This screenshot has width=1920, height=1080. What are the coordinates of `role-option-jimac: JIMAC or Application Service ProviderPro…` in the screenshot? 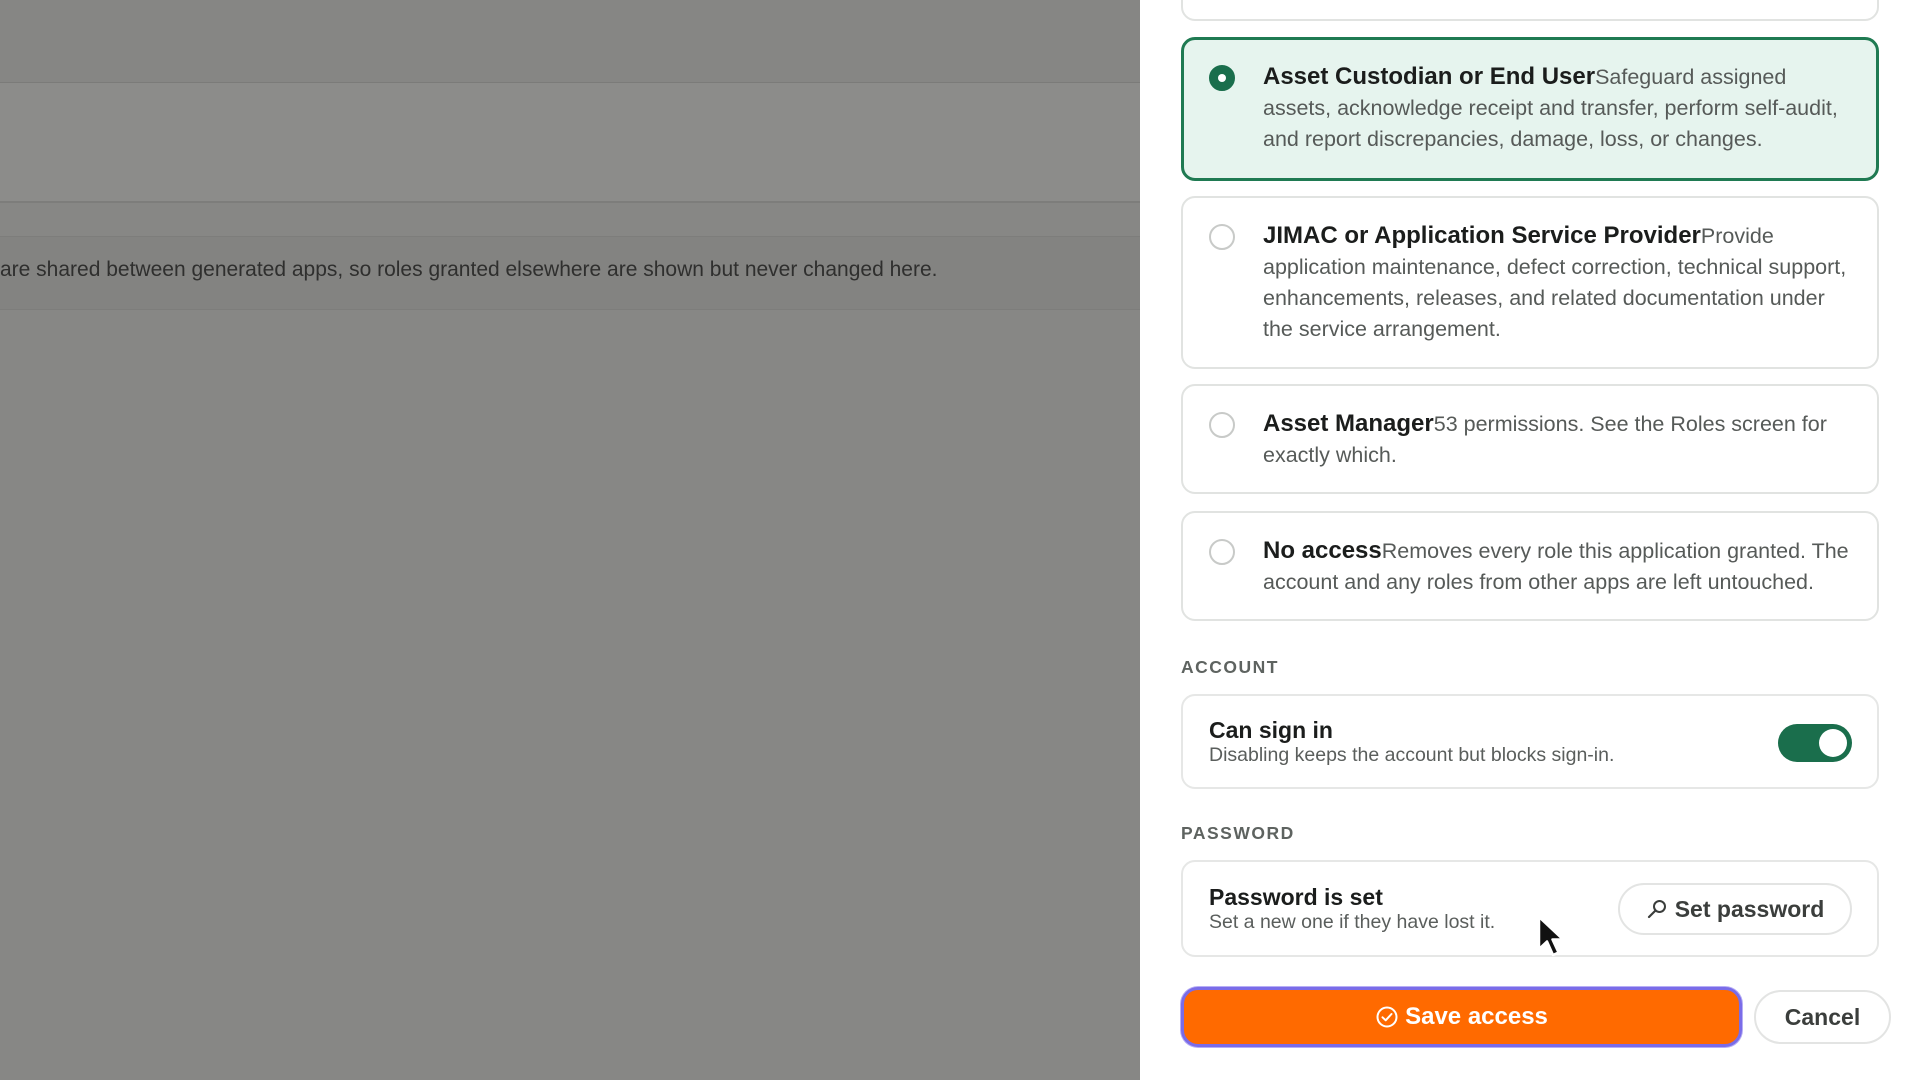 It's located at (1530, 282).